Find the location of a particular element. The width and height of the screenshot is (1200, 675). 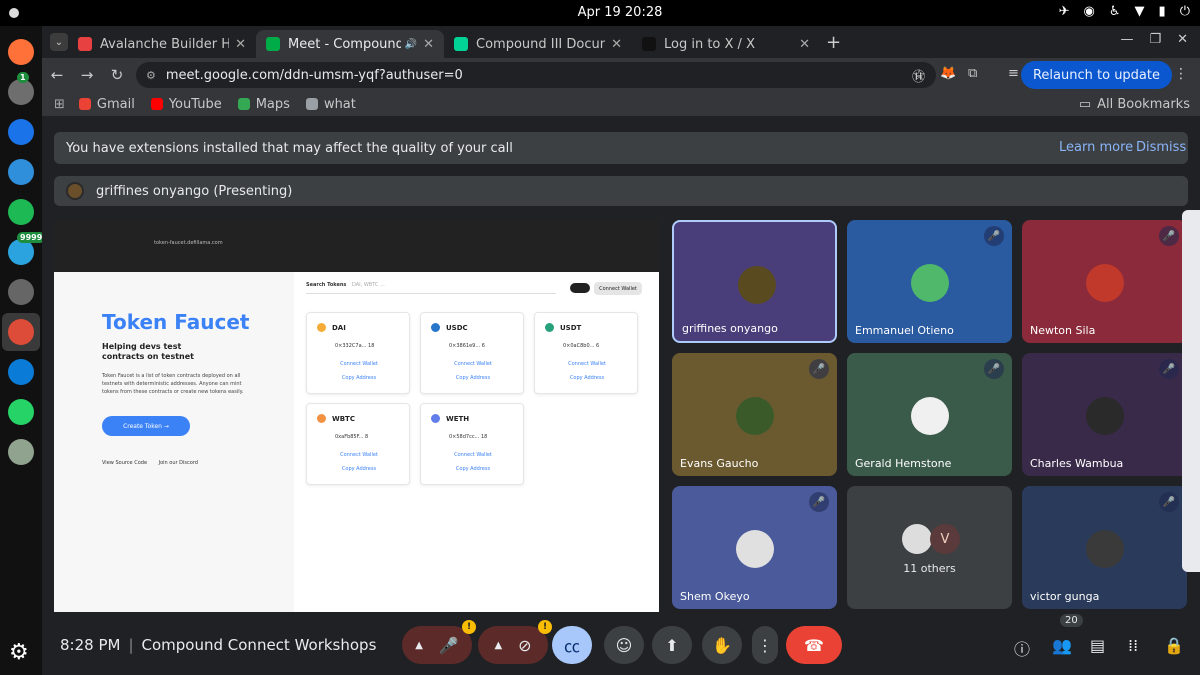

accessibility-icon: ♿ is located at coordinates (1115, 11).